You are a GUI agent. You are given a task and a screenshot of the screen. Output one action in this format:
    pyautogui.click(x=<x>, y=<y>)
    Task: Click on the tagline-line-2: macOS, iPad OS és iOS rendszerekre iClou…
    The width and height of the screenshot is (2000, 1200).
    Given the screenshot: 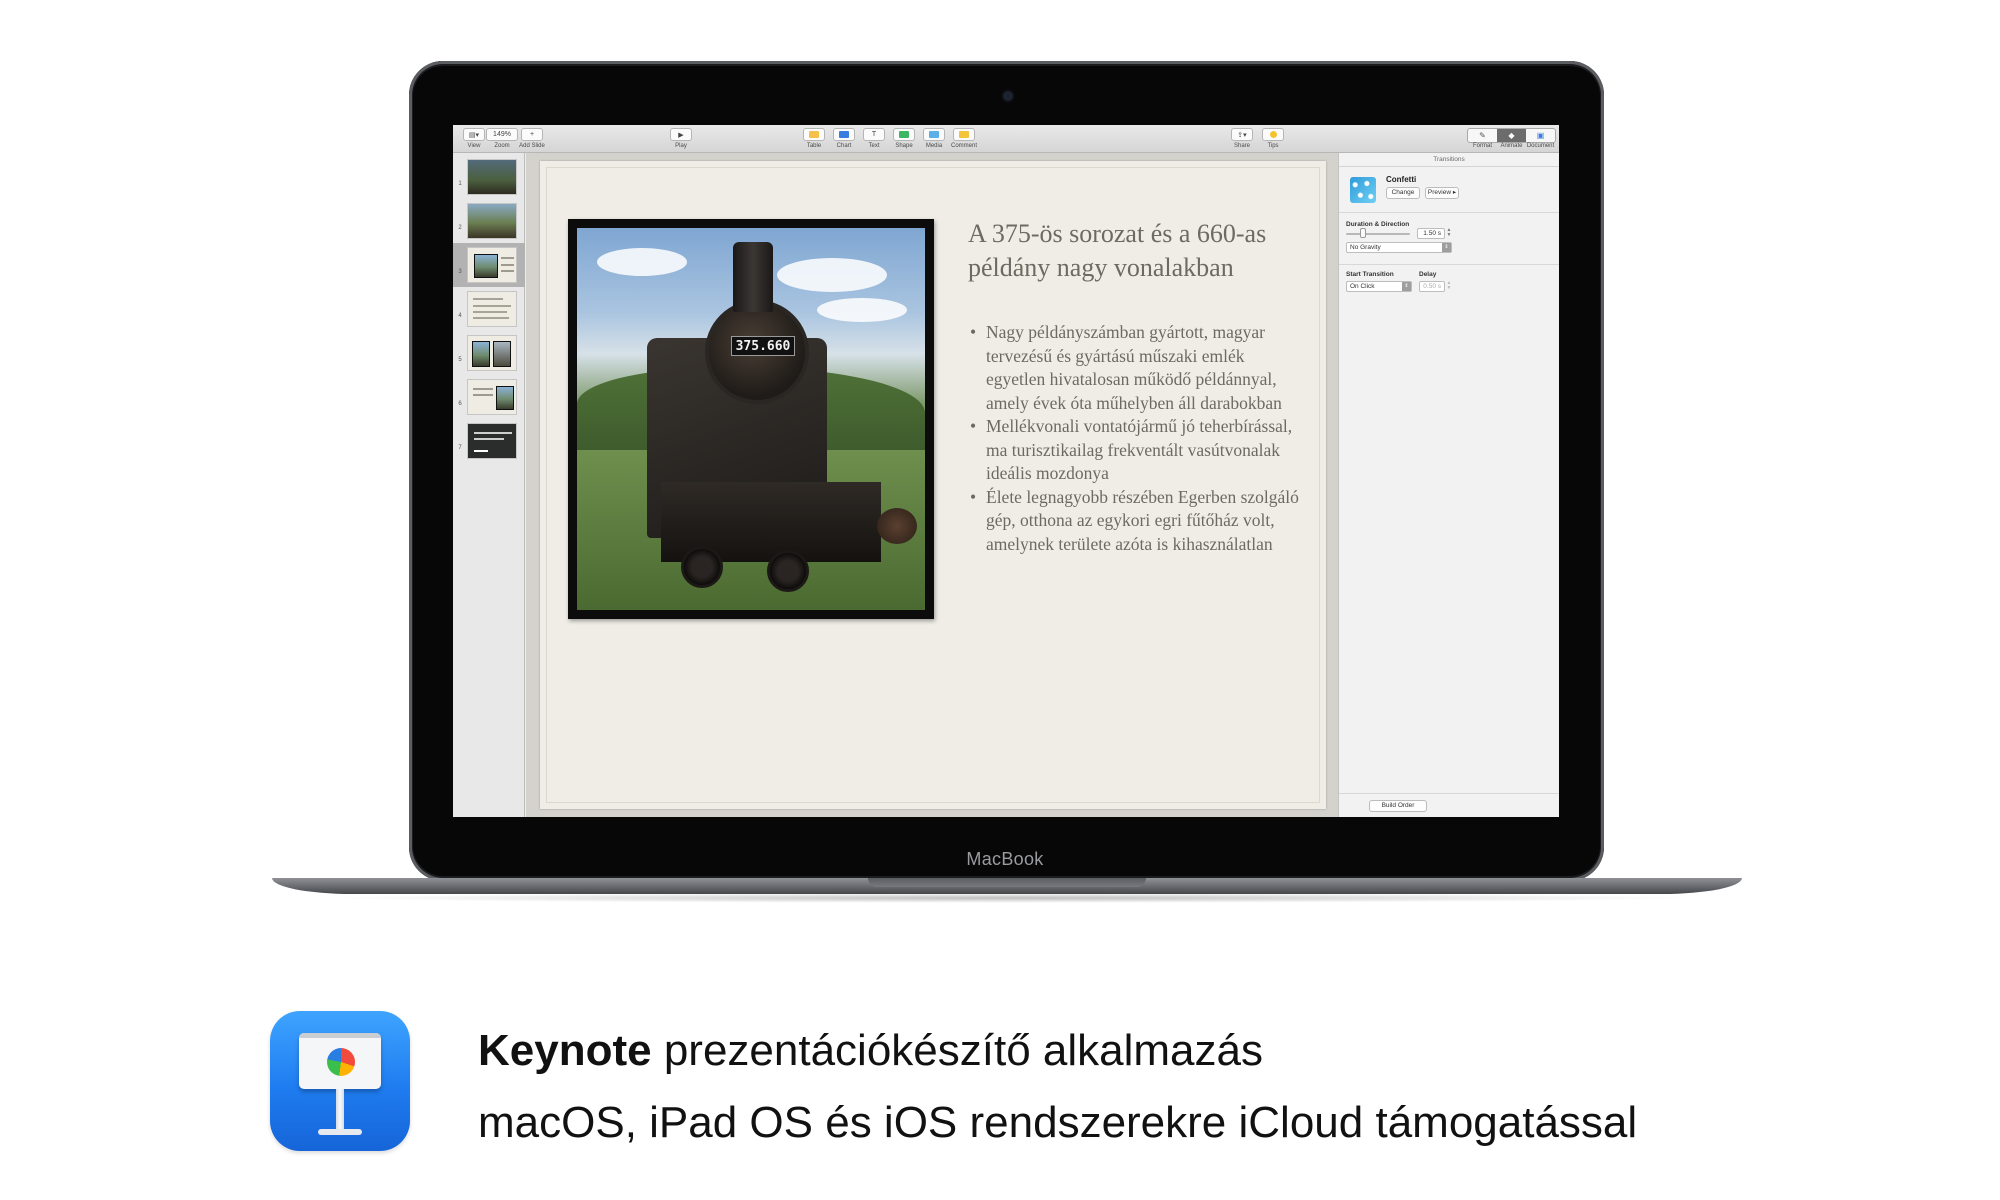 What is the action you would take?
    pyautogui.click(x=1058, y=1122)
    